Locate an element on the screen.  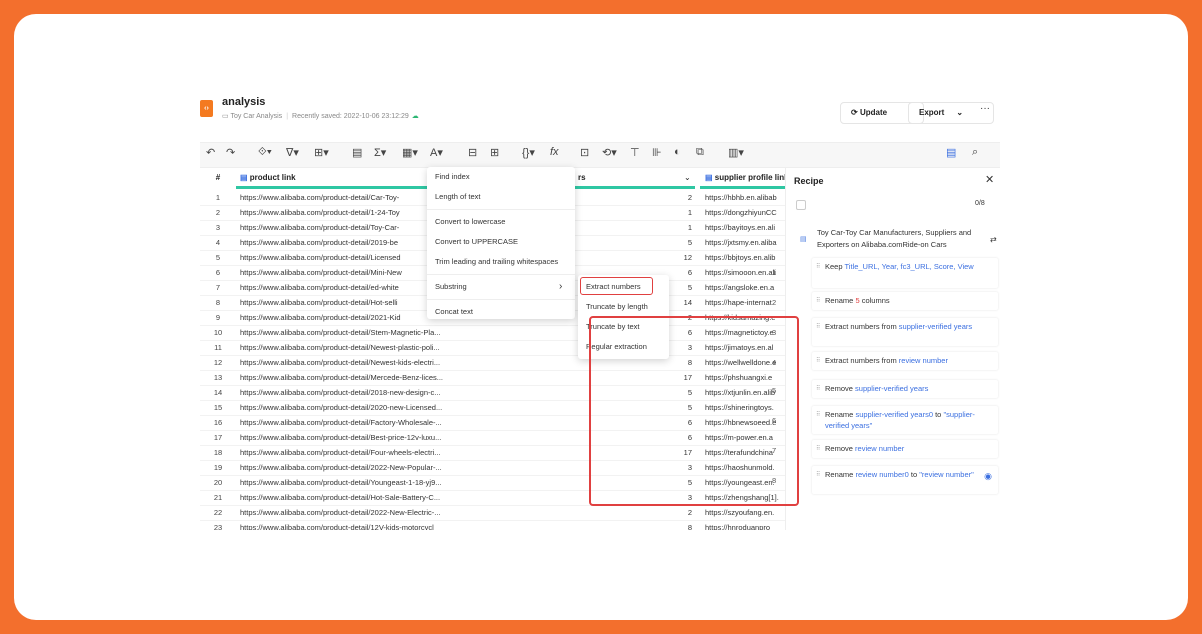
function-icon: fx is located at coordinates (554, 152).